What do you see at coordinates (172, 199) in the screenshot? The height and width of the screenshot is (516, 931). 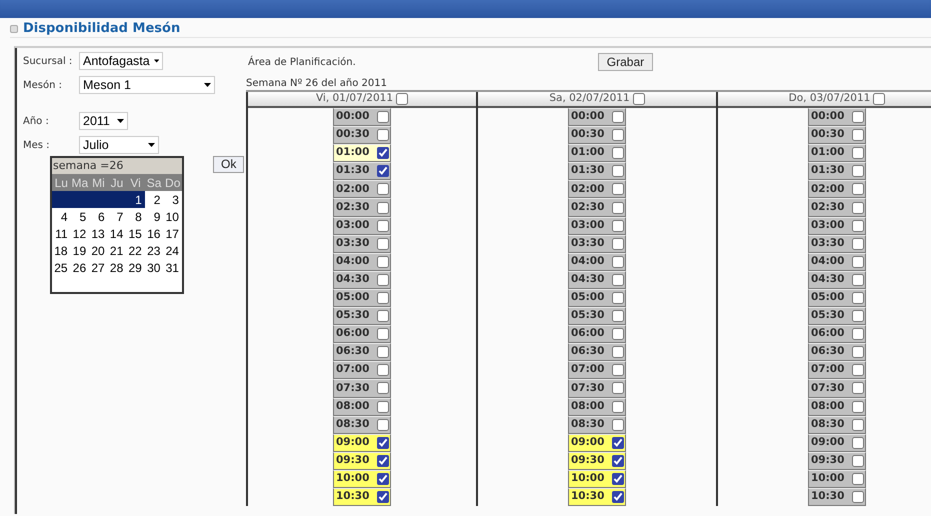 I see `calendar-day: 3` at bounding box center [172, 199].